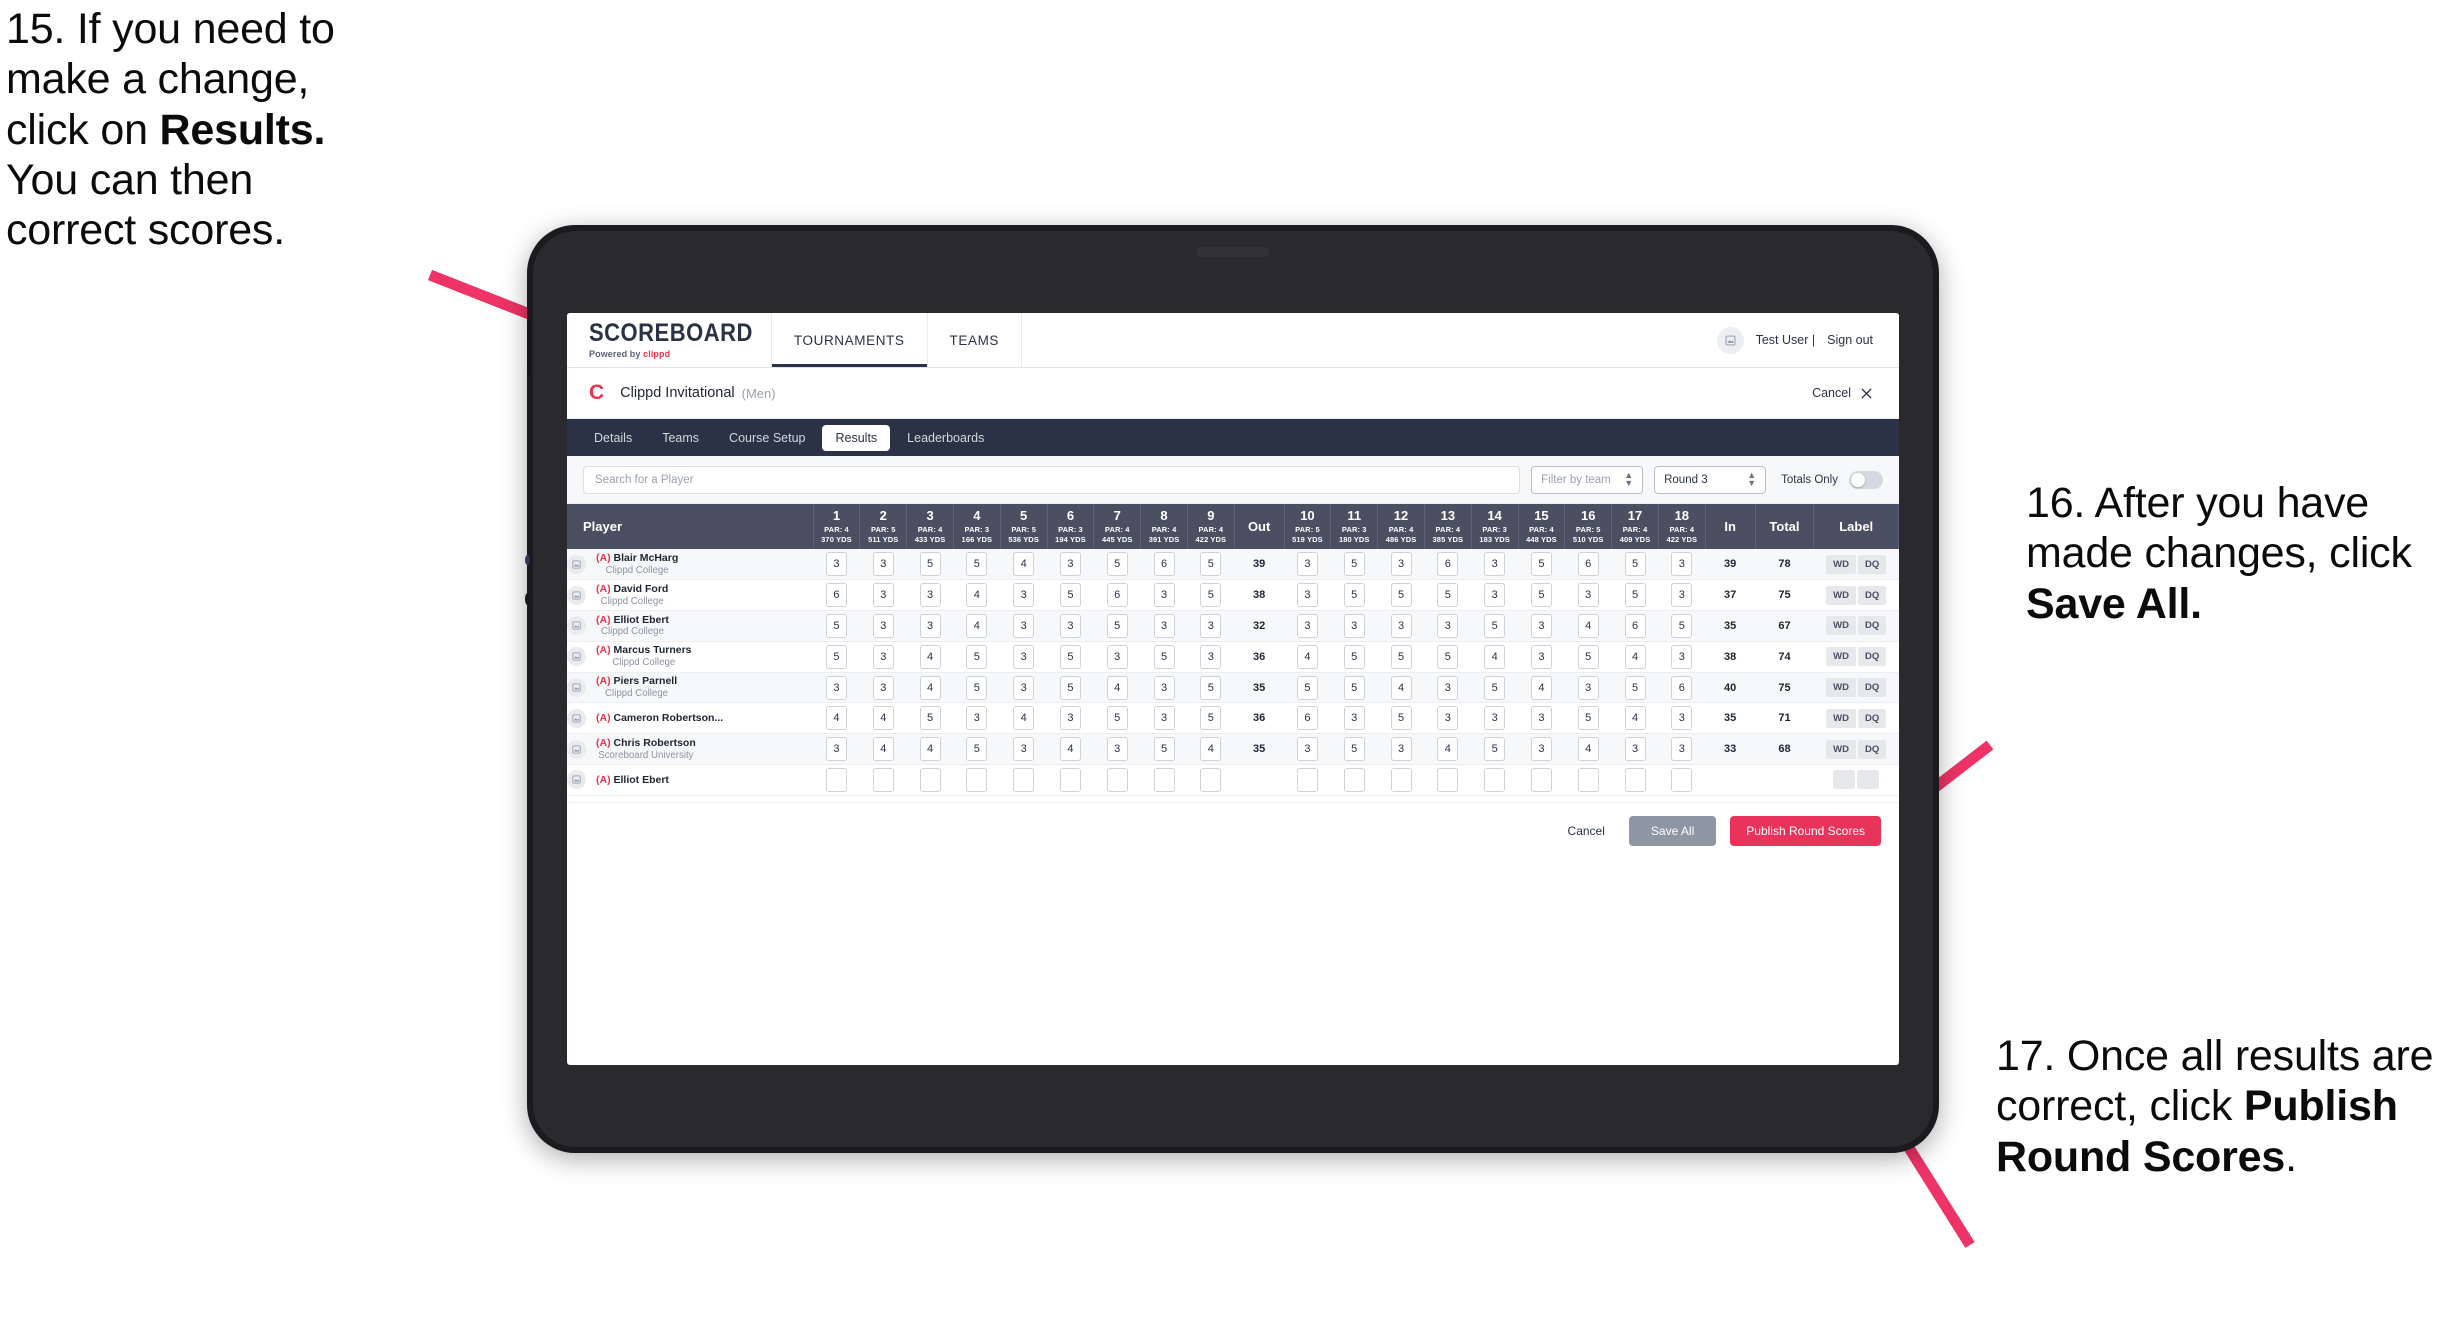 The height and width of the screenshot is (1326, 2464). Describe the element at coordinates (836, 565) in the screenshot. I see `score-cell-hole-1: 3` at that location.